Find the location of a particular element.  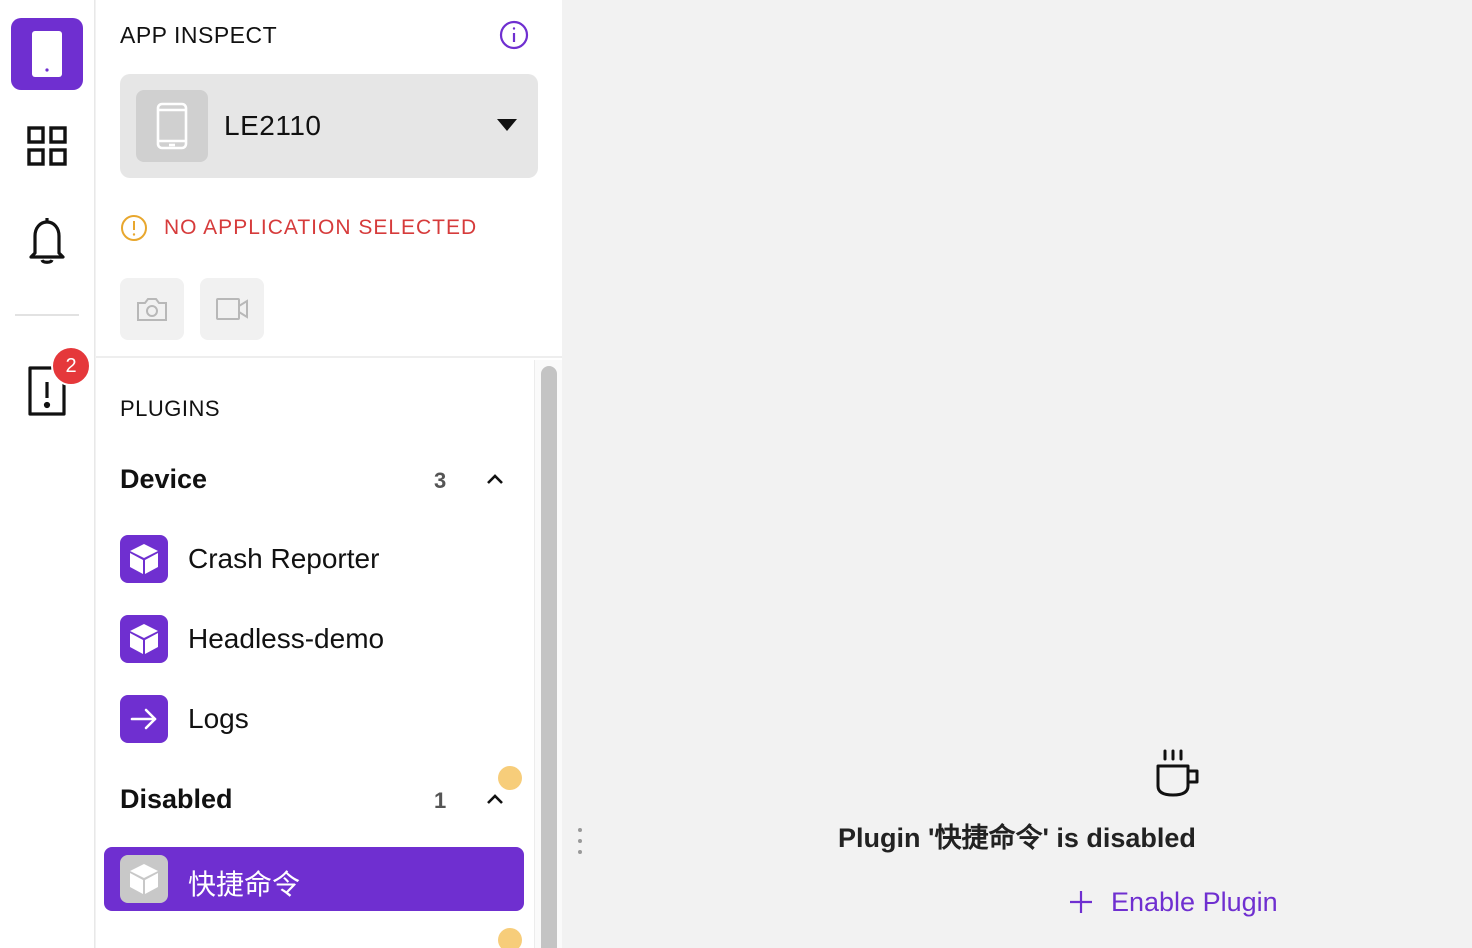

warning-icon is located at coordinates (134, 228).